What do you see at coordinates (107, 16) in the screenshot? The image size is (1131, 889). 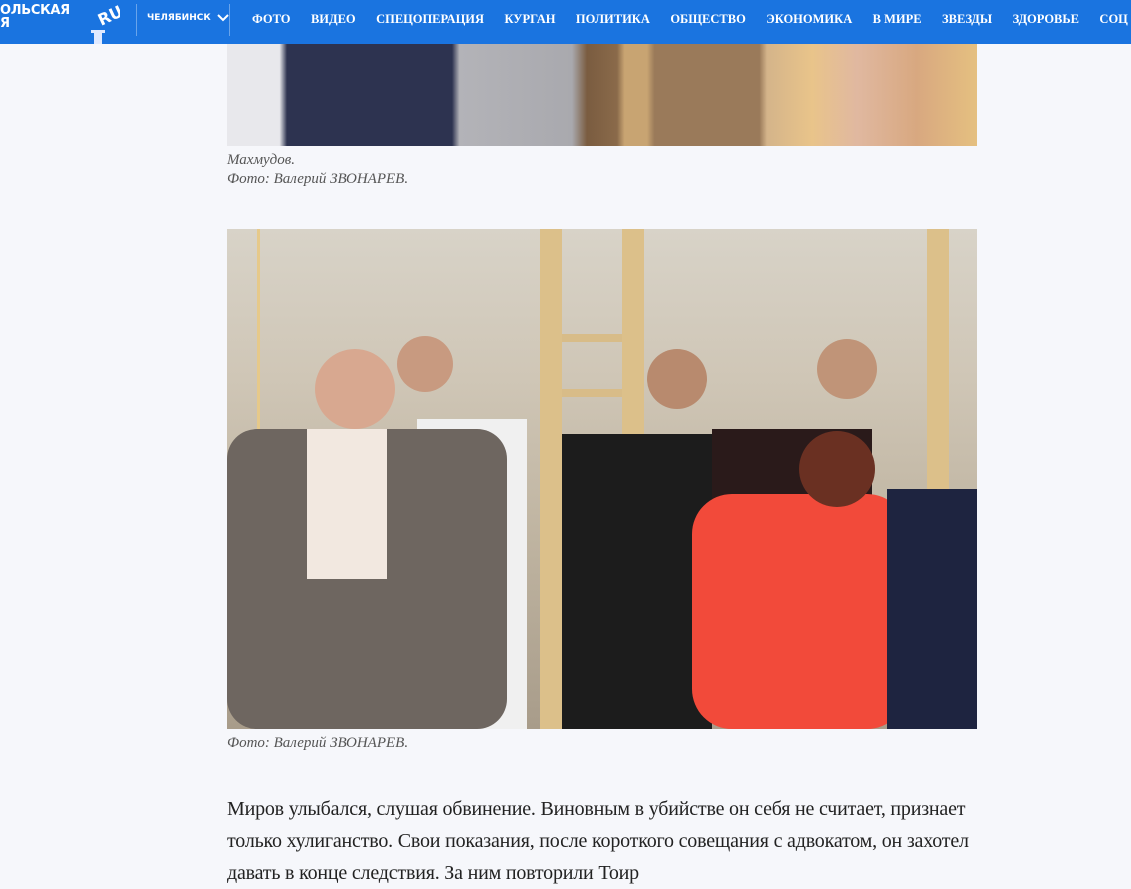 I see `svg-text: RU` at bounding box center [107, 16].